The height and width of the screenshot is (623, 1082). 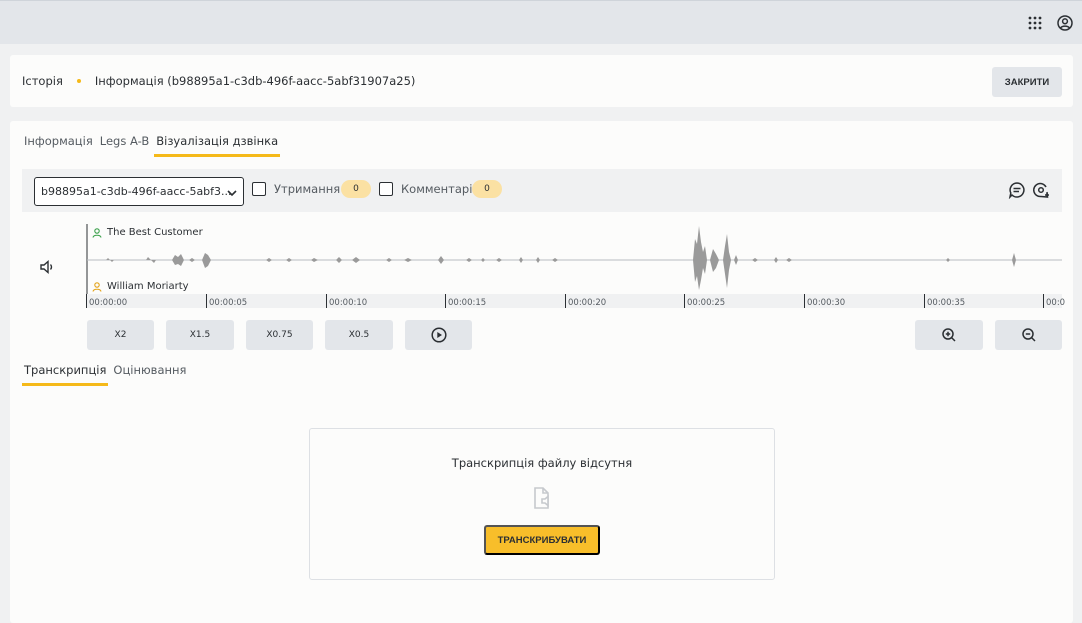 I want to click on zoom-in-icon, so click(x=949, y=335).